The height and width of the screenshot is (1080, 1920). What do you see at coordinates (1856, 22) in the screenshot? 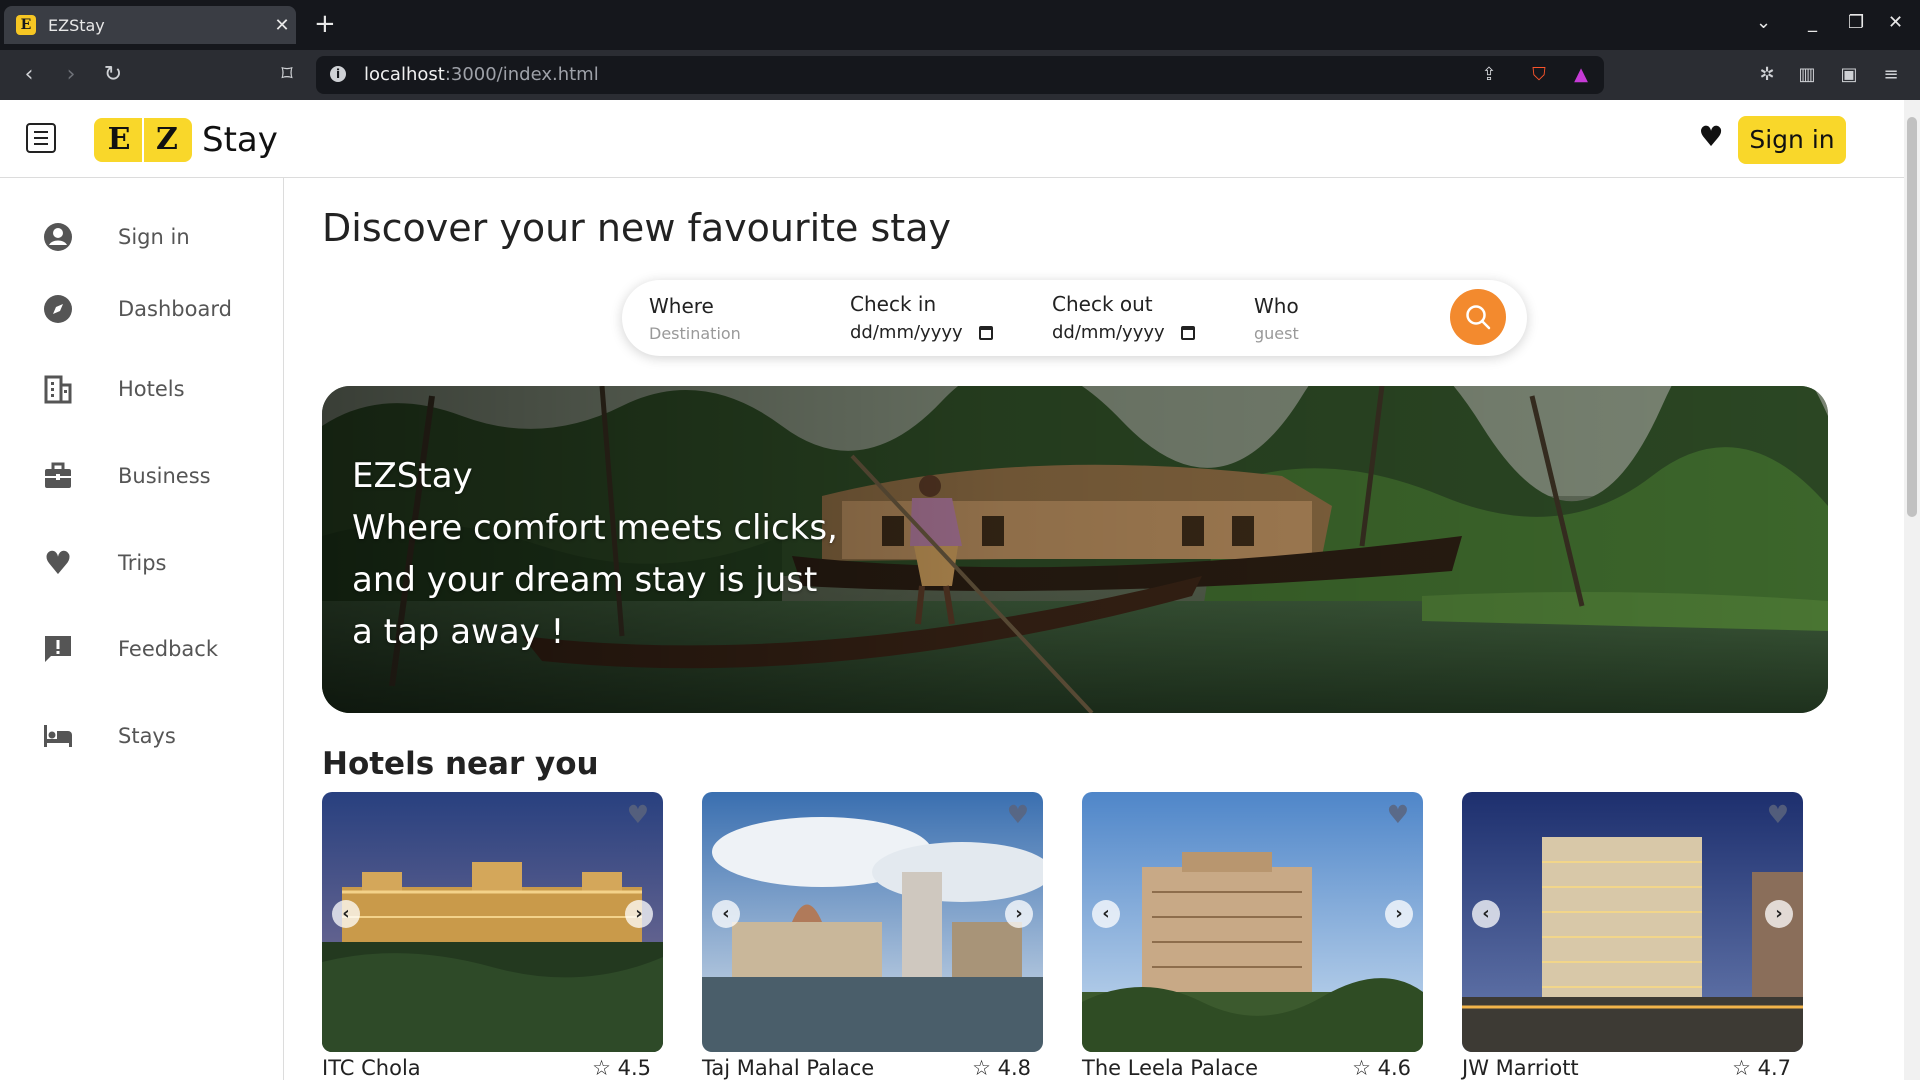
I see `restore-icon: ❐` at bounding box center [1856, 22].